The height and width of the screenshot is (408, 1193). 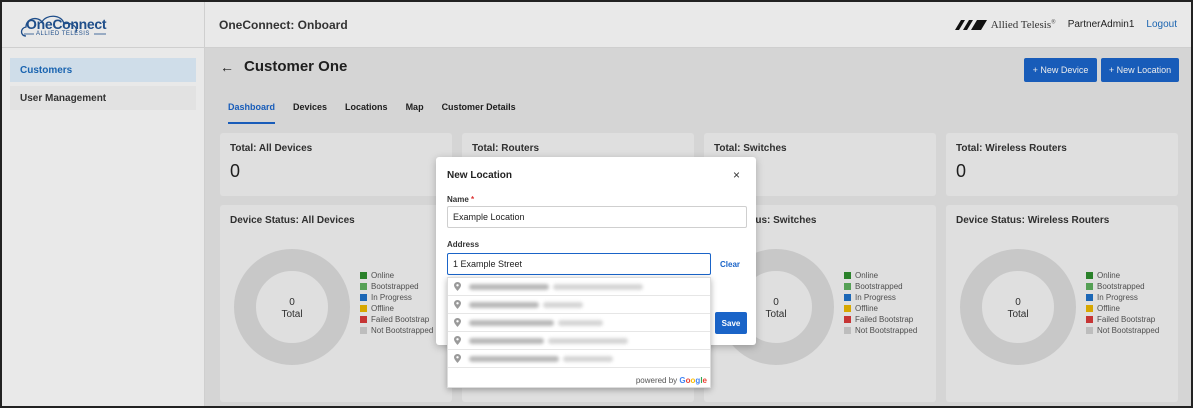 What do you see at coordinates (63, 98) in the screenshot?
I see `sidebar-item-label: User Management` at bounding box center [63, 98].